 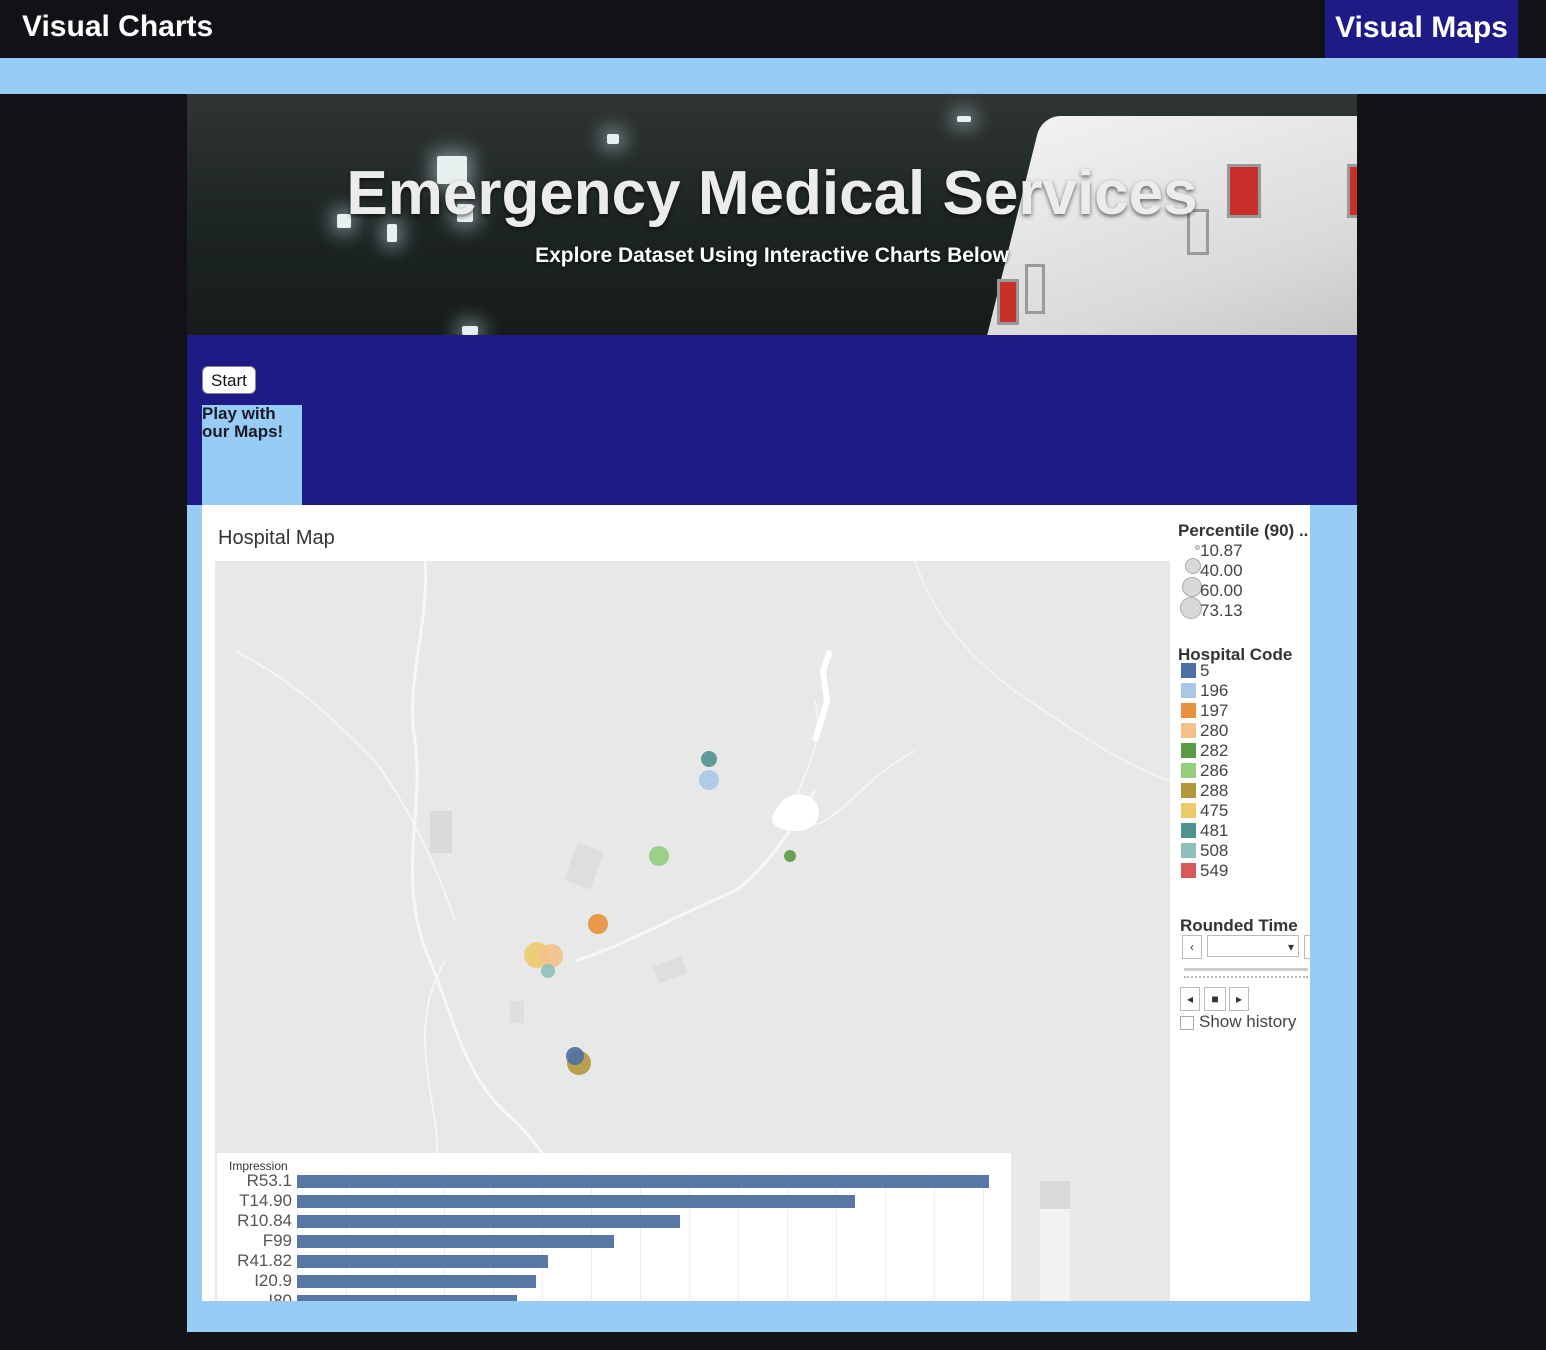 I want to click on hospital-code-label: 508, so click(x=1214, y=850).